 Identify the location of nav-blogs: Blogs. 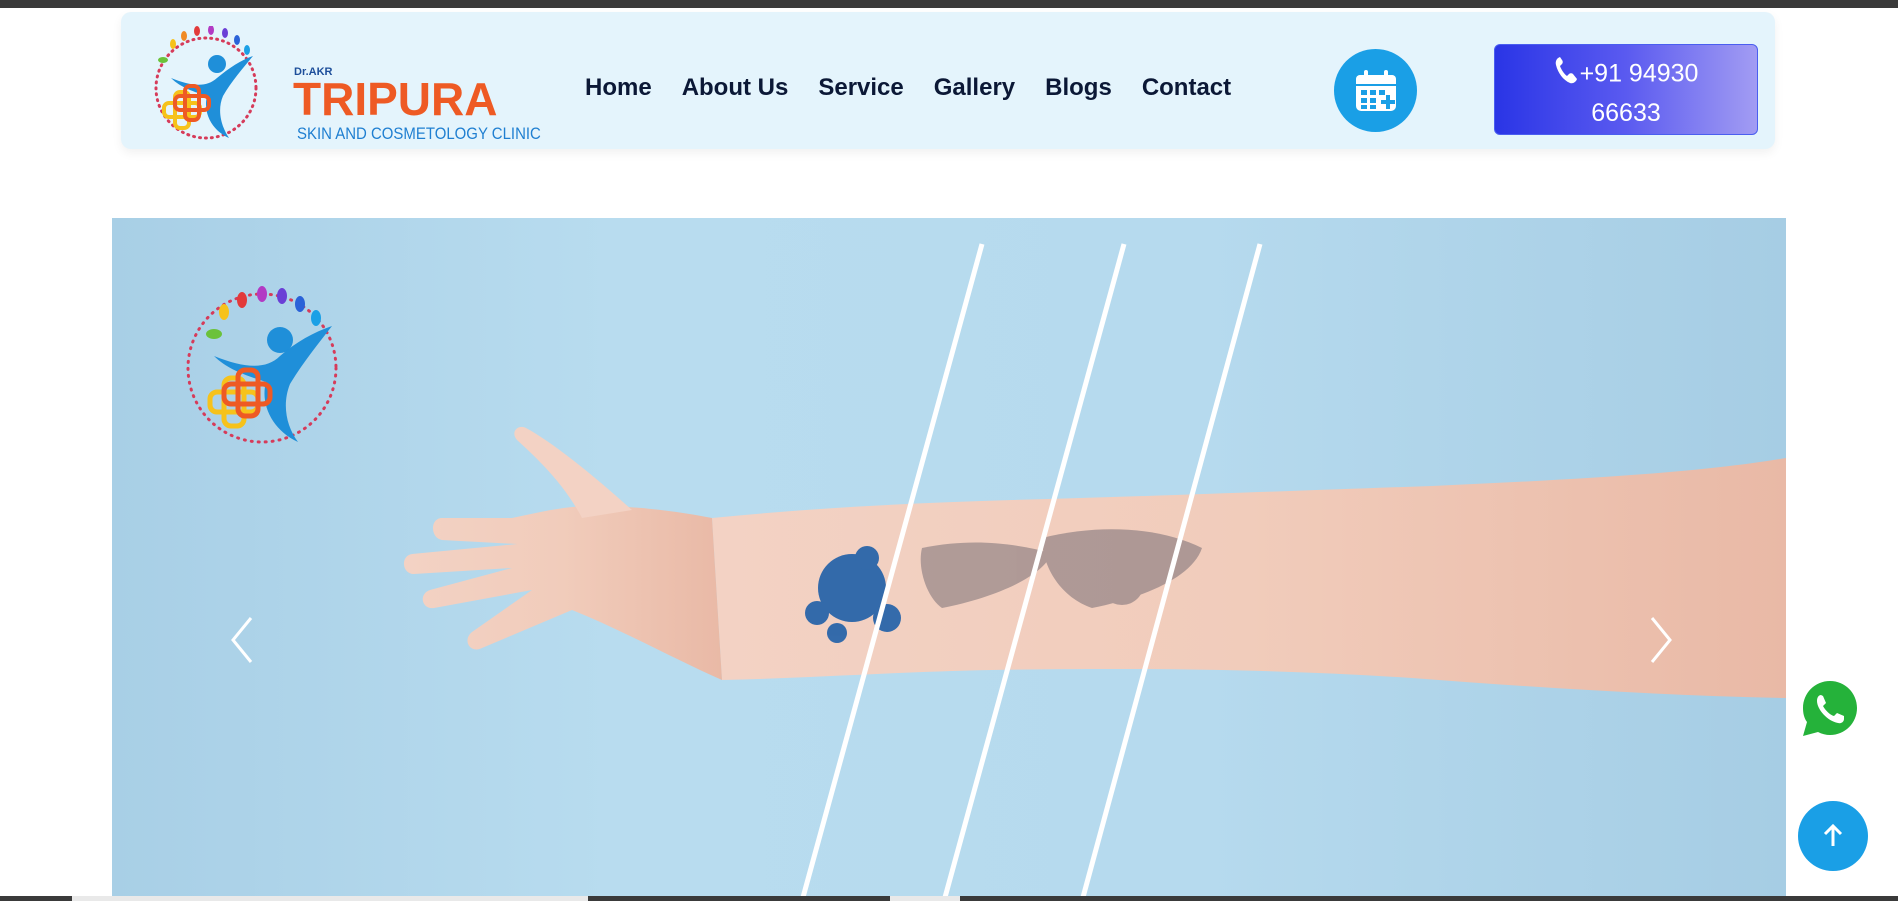
(1078, 88).